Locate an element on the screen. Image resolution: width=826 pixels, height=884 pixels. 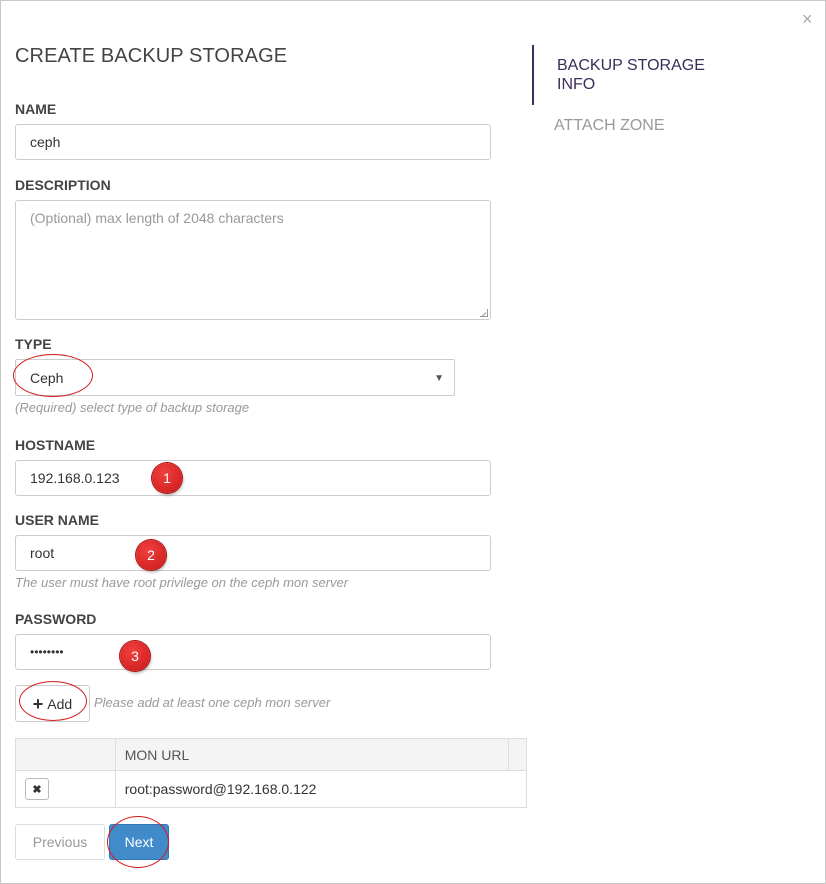
description-placeholder: (Optional) max length of 2048 characters is located at coordinates (157, 218).